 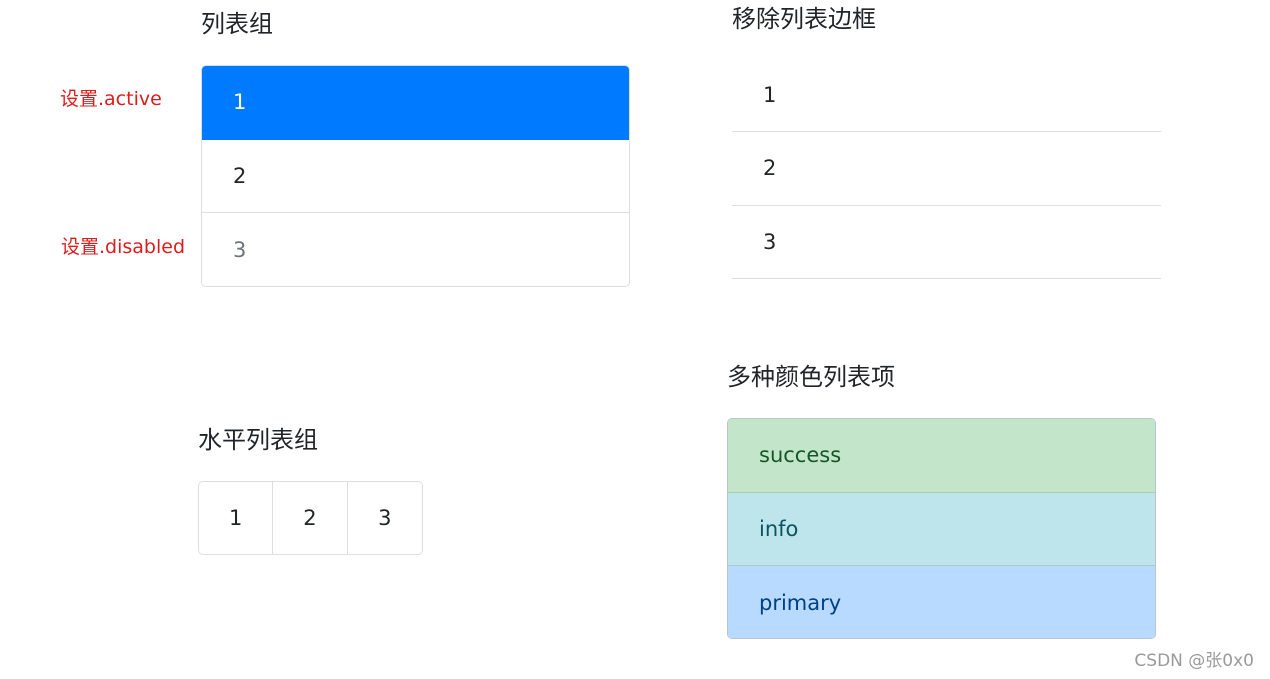 I want to click on list-item-active: 1, so click(x=415, y=103).